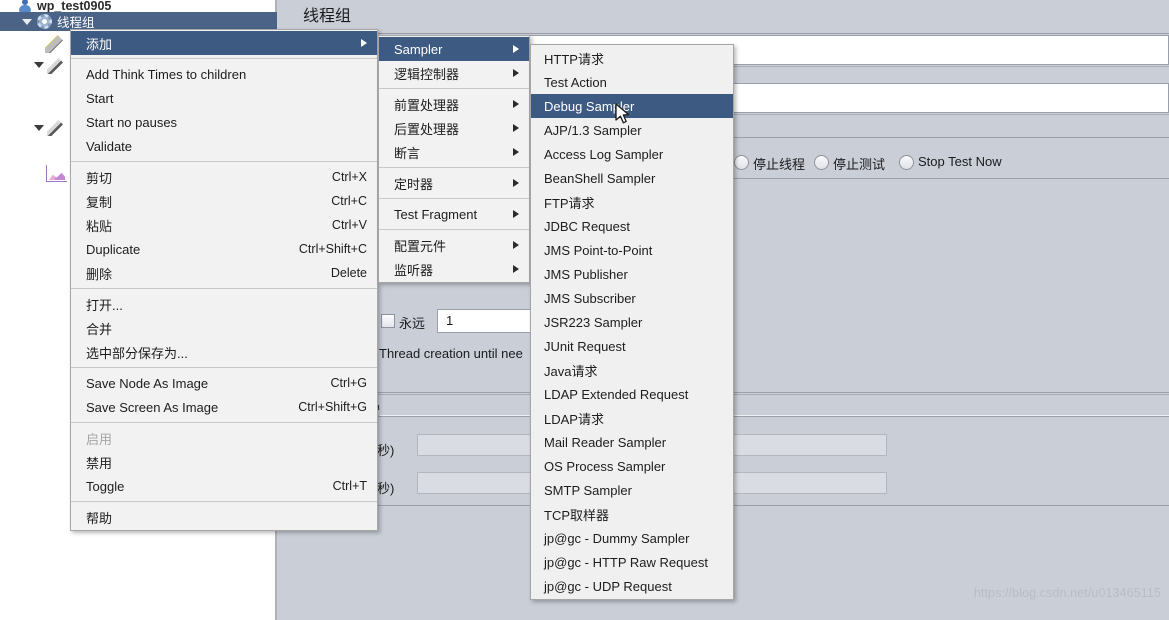 The image size is (1169, 620). I want to click on wrench-icon, so click(55, 44).